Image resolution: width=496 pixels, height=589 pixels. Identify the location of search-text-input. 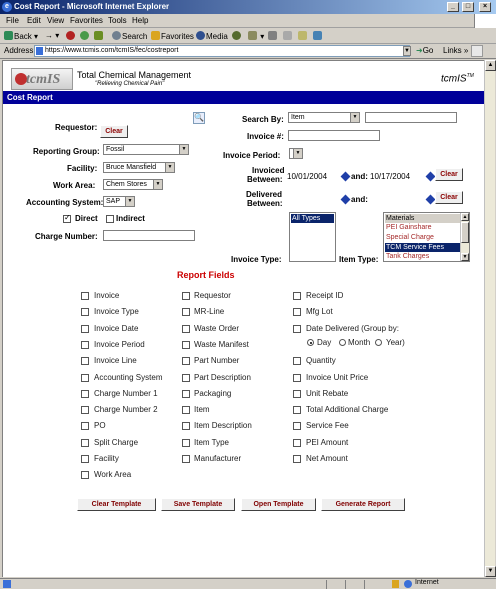
(411, 117).